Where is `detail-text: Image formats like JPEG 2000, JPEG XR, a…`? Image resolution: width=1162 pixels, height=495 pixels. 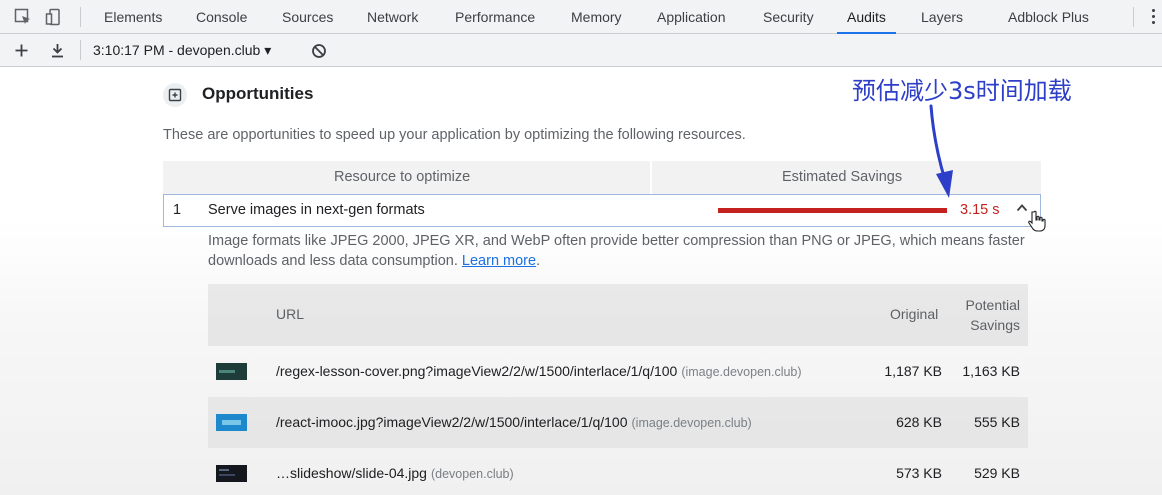 detail-text: Image formats like JPEG 2000, JPEG XR, a… is located at coordinates (616, 251).